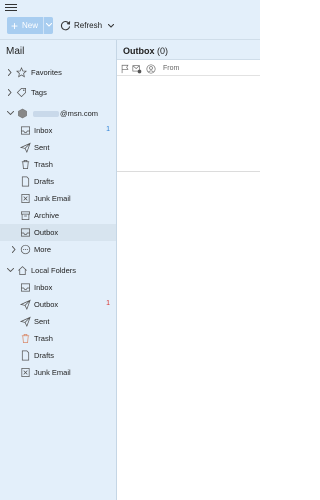  What do you see at coordinates (65, 26) in the screenshot?
I see `refresh-icon` at bounding box center [65, 26].